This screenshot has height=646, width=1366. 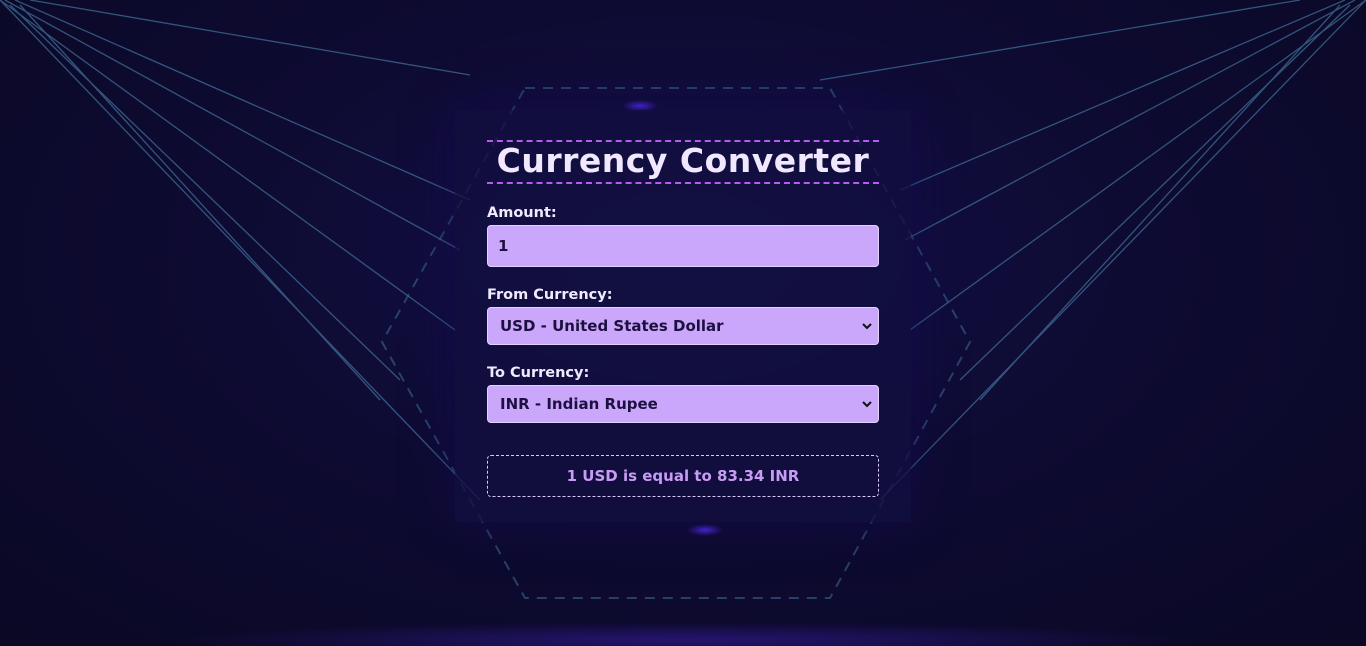 What do you see at coordinates (522, 213) in the screenshot?
I see `amount-label: Amount:` at bounding box center [522, 213].